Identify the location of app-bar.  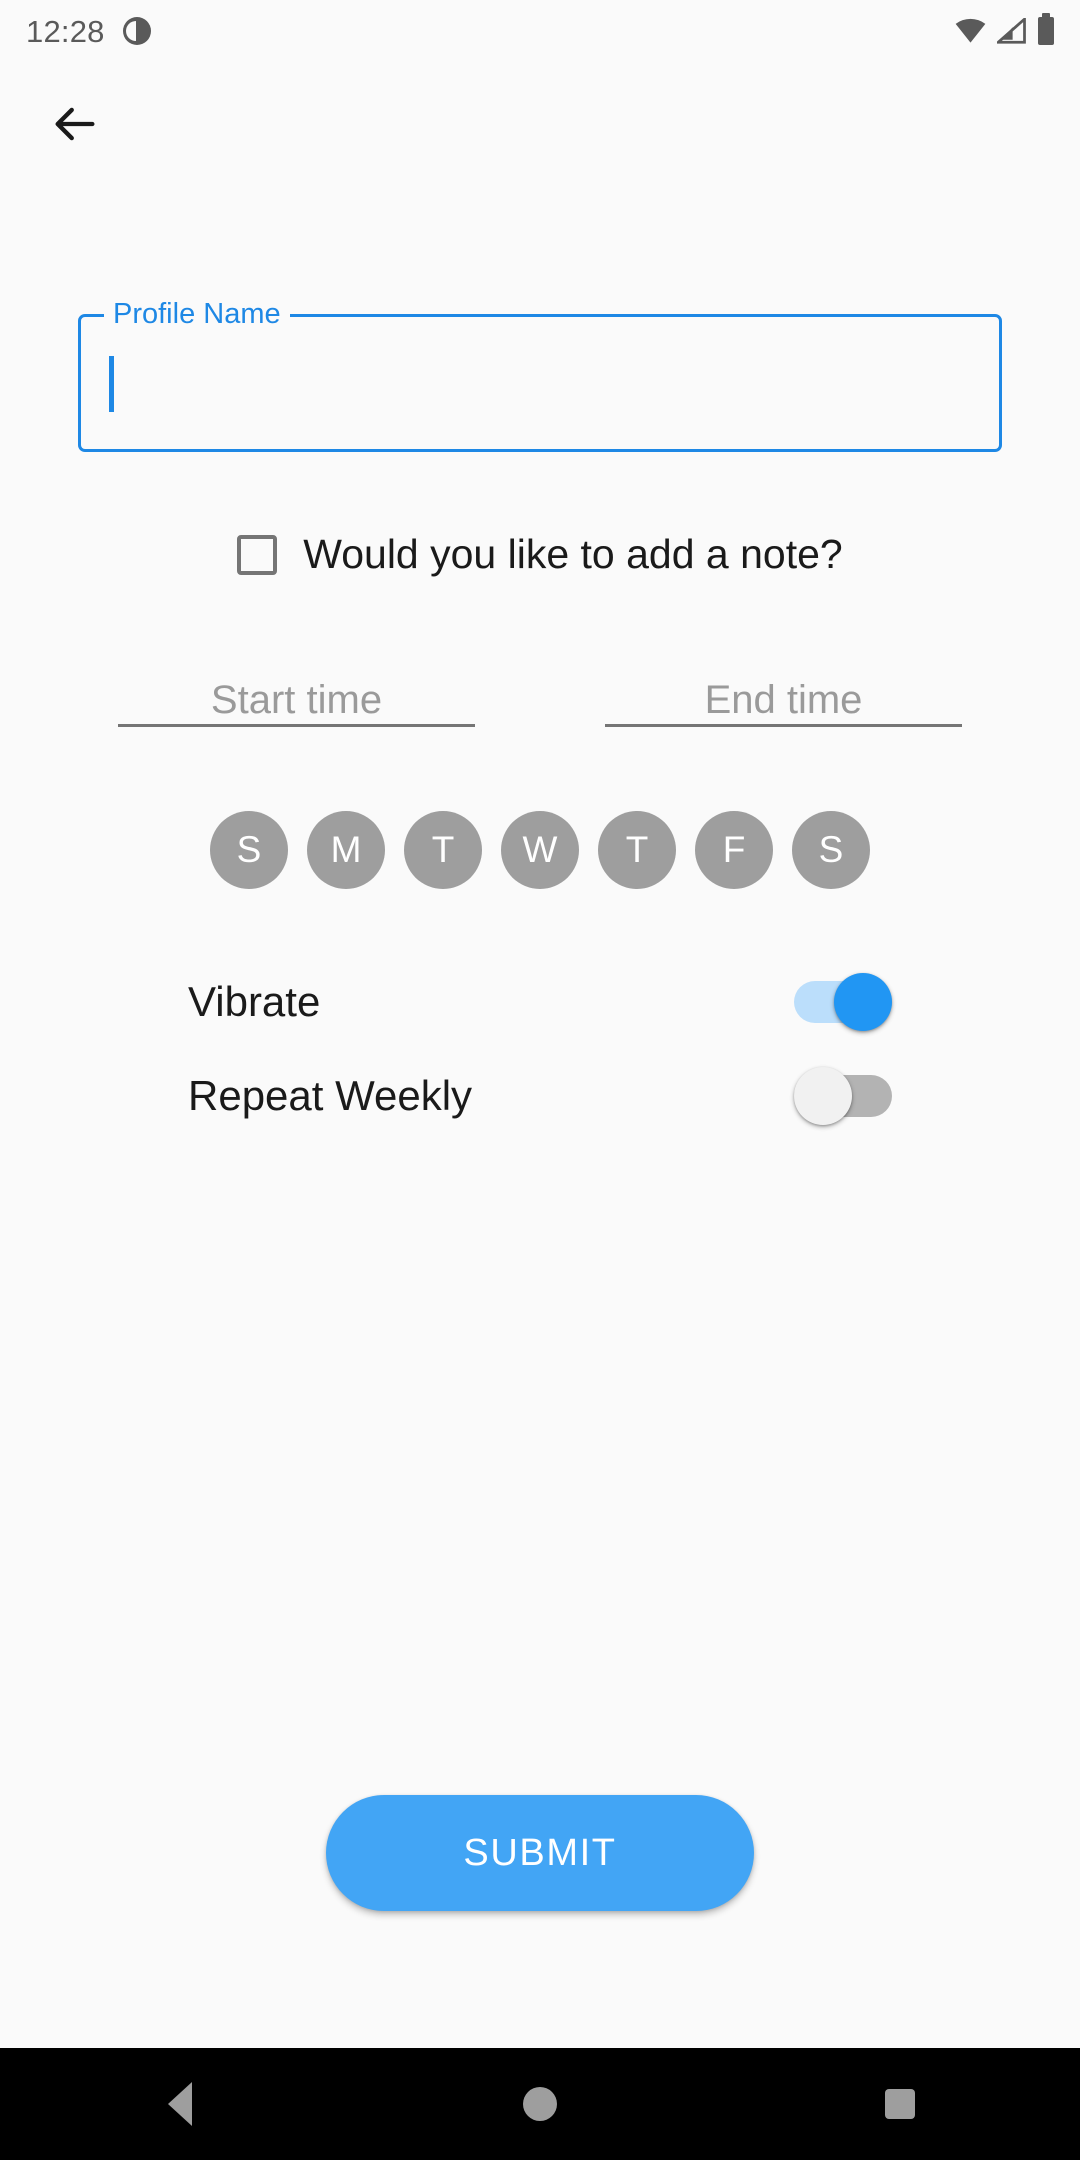
(540, 124).